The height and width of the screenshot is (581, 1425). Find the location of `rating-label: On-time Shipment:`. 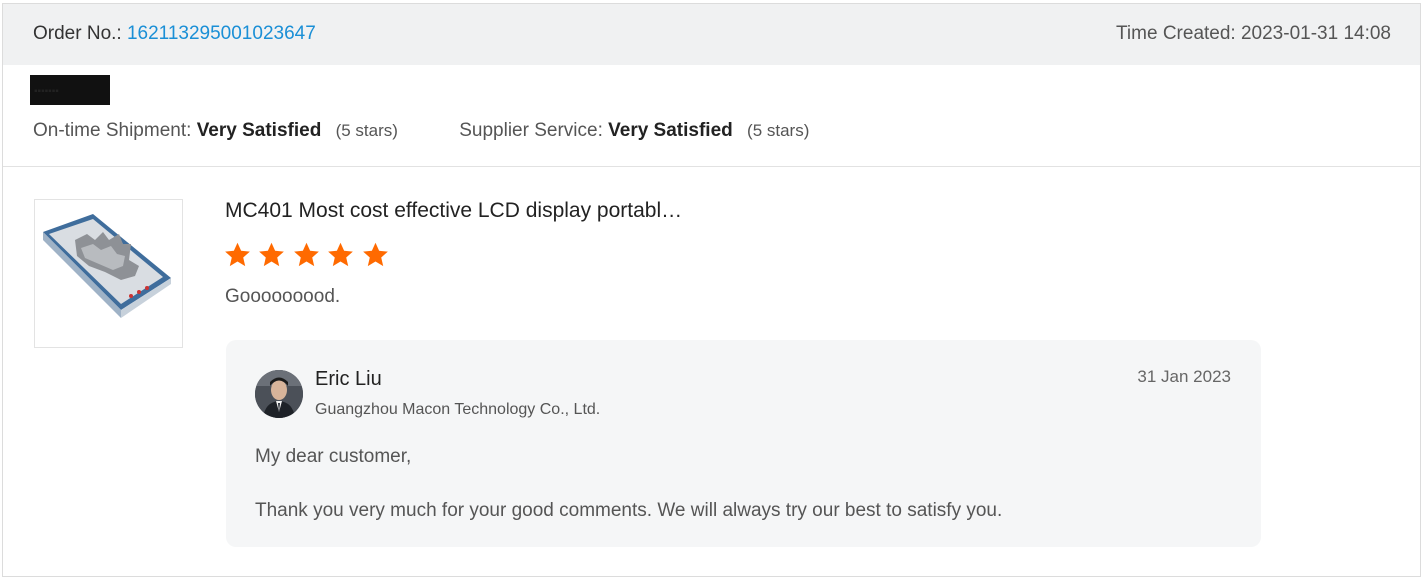

rating-label: On-time Shipment: is located at coordinates (112, 130).